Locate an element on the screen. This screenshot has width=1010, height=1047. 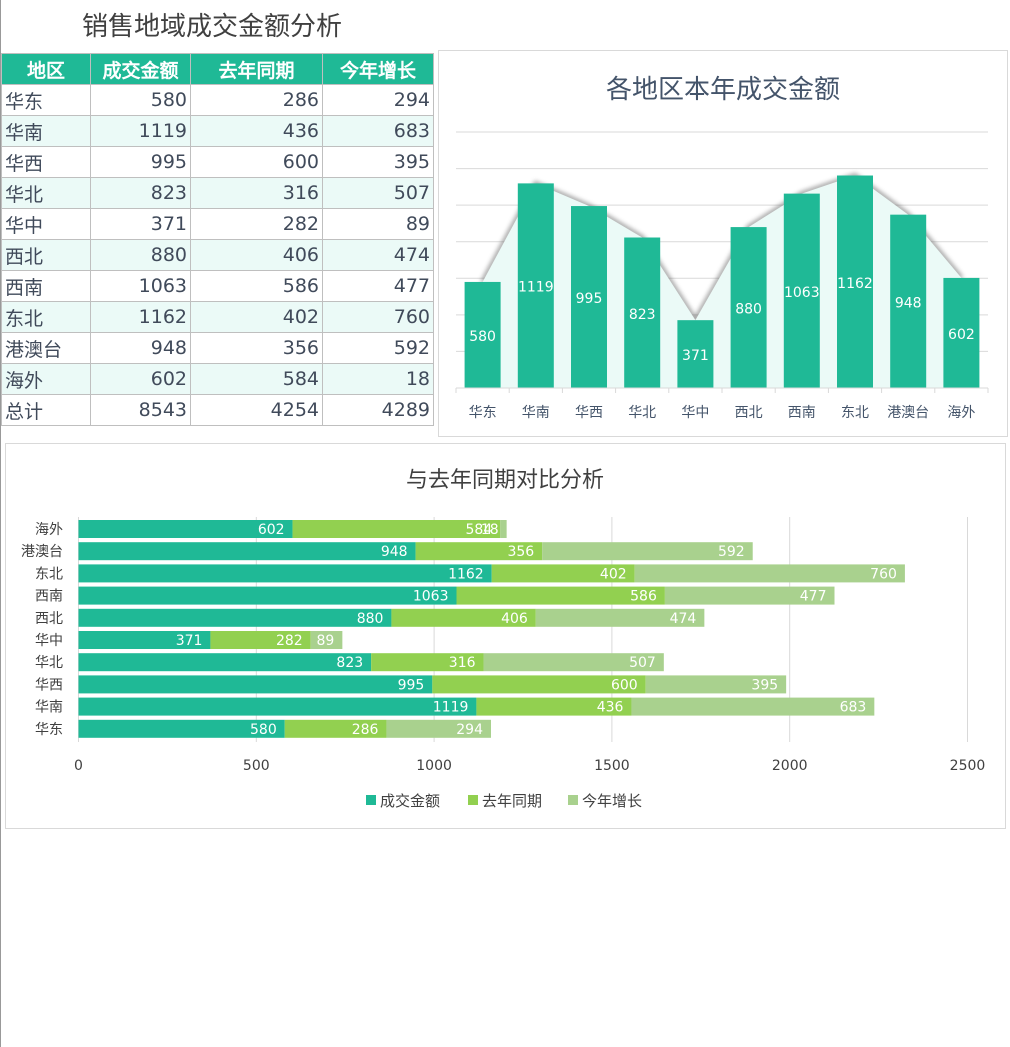
table-cell: 1162 is located at coordinates (140, 317).